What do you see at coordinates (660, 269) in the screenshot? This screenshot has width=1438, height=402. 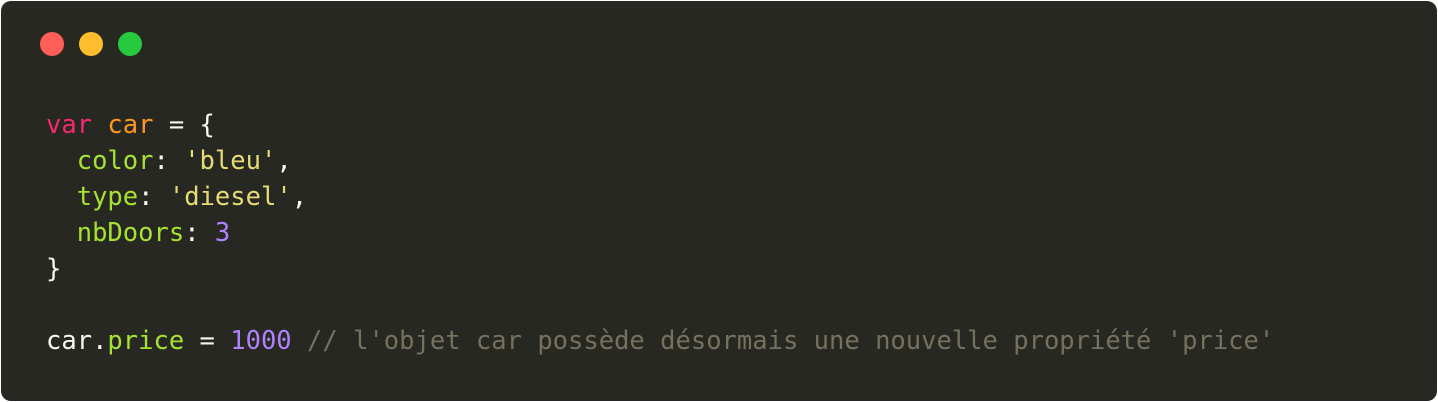 I see `code-line: }` at bounding box center [660, 269].